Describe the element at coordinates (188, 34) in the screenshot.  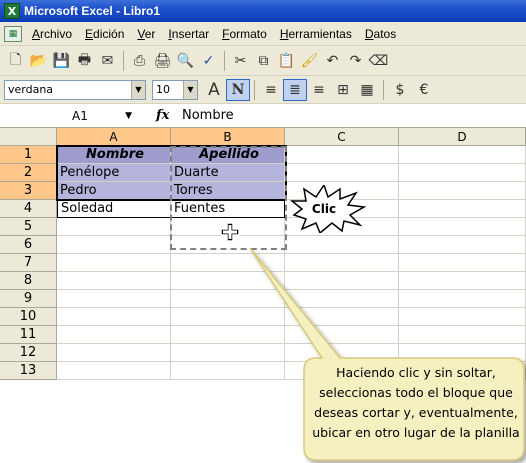
I see `menu-insertar: Insertar` at that location.